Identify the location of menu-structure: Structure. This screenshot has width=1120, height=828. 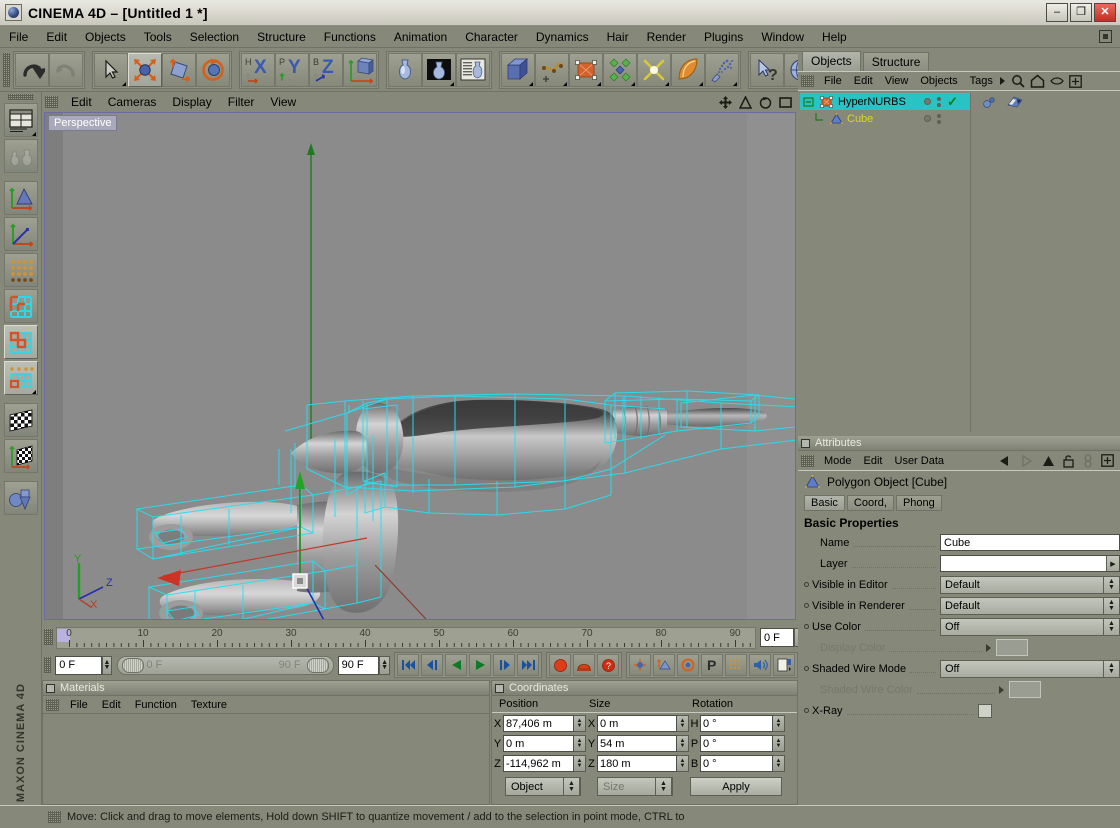
(281, 37).